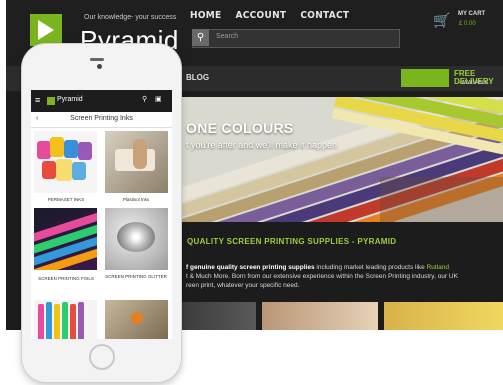 The height and width of the screenshot is (385, 503). Describe the element at coordinates (65, 319) in the screenshot. I see `tile-partial-spools` at that location.